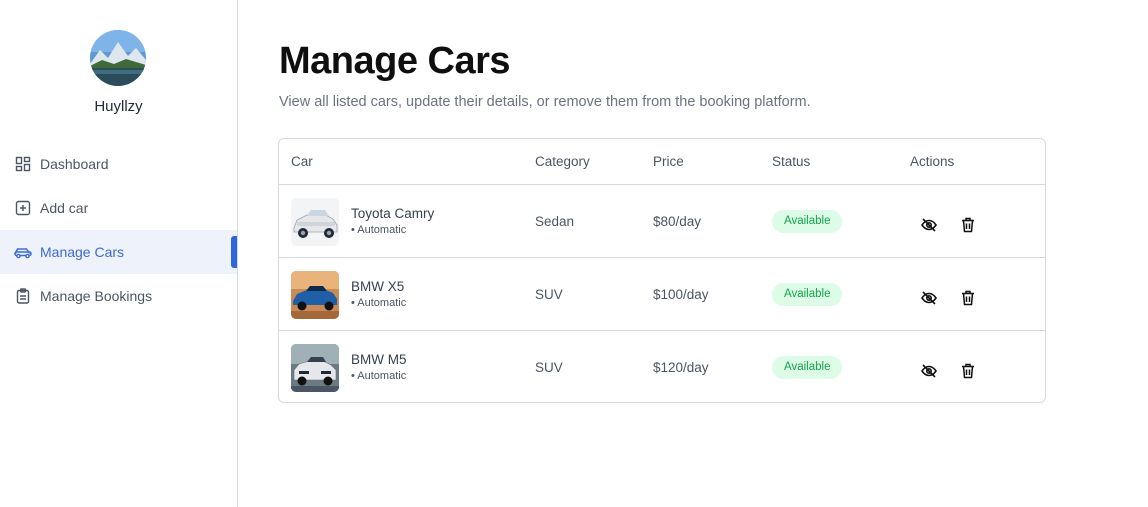 Image resolution: width=1148 pixels, height=507 pixels. Describe the element at coordinates (677, 221) in the screenshot. I see `car-price: $80/day` at that location.